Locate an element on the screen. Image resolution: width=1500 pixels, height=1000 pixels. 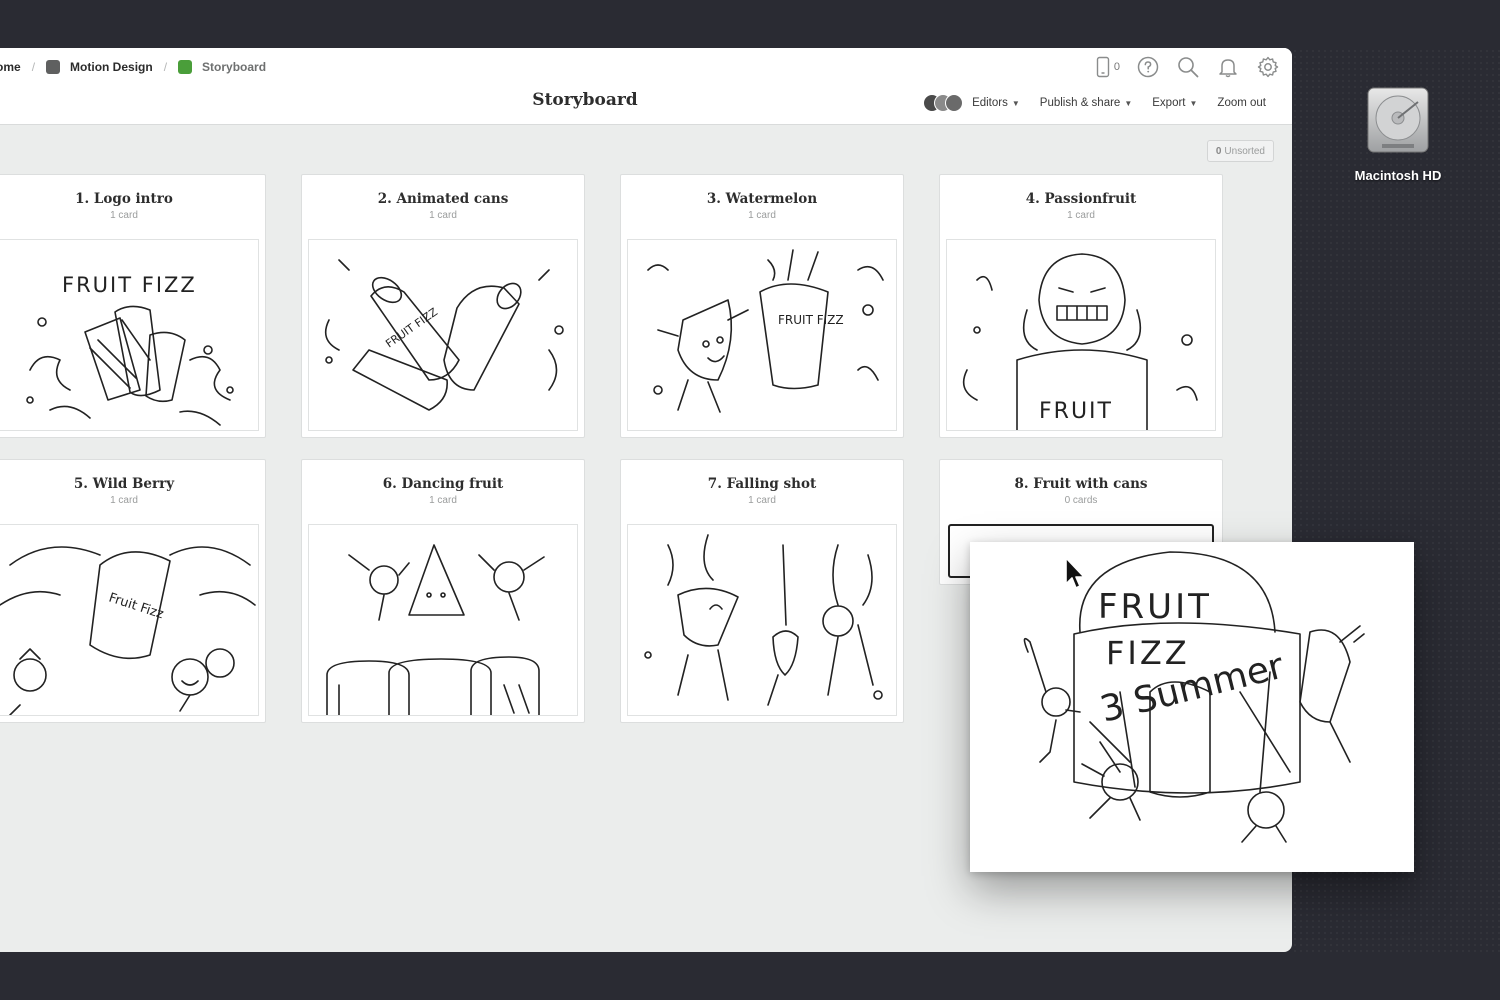
bell-icon is located at coordinates (1228, 68).